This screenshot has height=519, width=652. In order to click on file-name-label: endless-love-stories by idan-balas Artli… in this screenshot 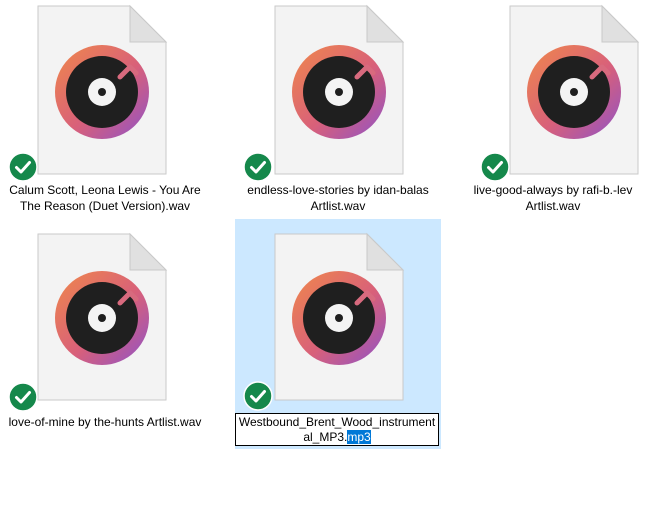, I will do `click(338, 198)`.